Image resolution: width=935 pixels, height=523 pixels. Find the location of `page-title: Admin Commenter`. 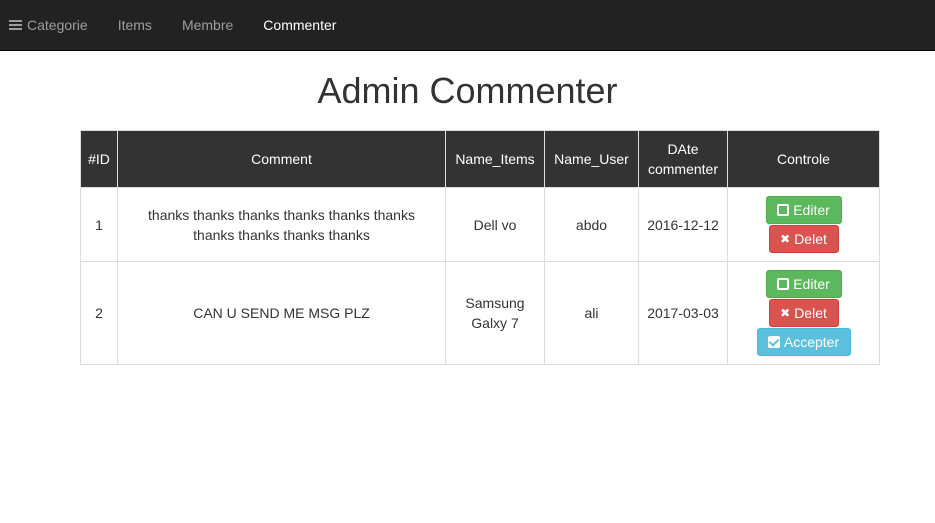

page-title: Admin Commenter is located at coordinates (467, 90).